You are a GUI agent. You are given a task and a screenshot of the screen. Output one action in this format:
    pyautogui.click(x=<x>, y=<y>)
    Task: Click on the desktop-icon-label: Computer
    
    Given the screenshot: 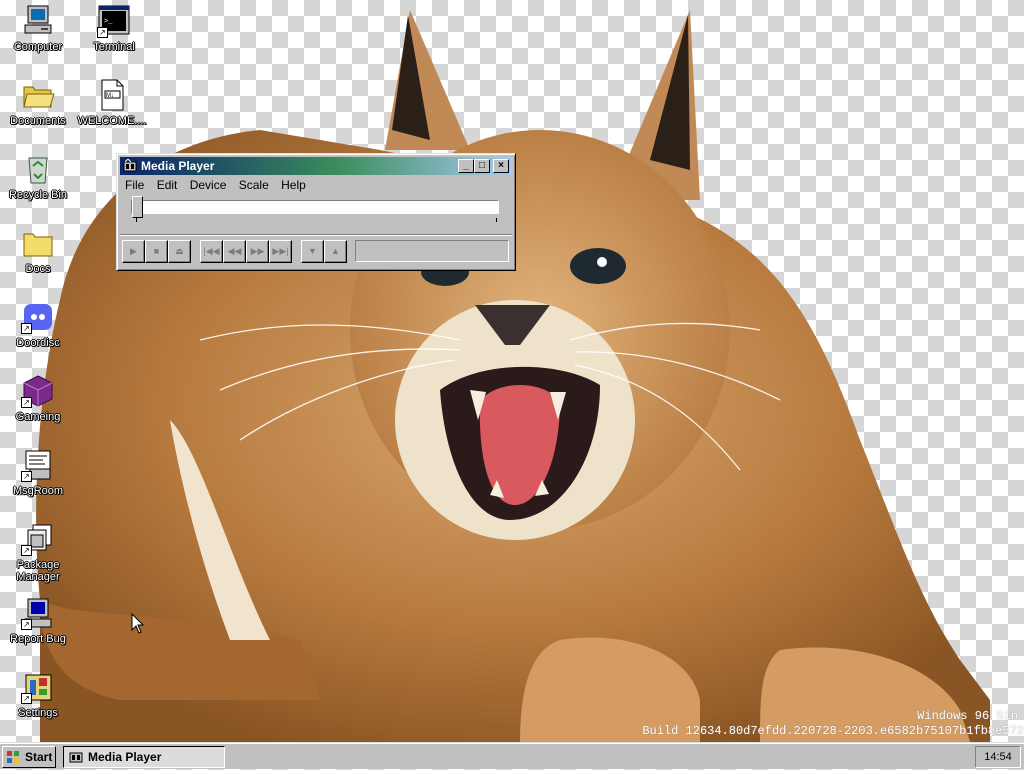 What is the action you would take?
    pyautogui.click(x=38, y=47)
    